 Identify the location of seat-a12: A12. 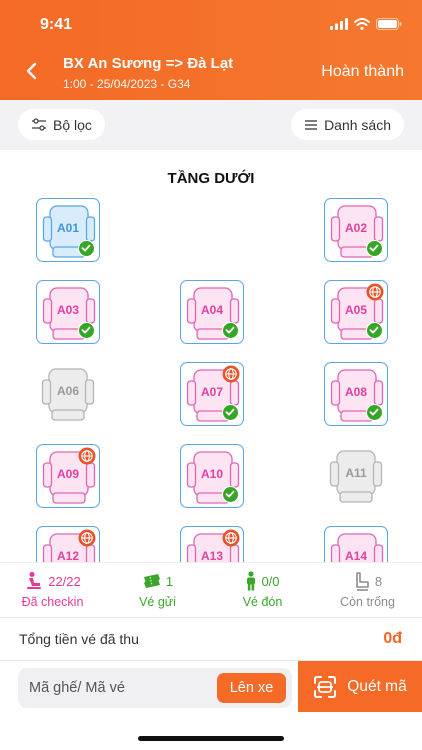
(68, 544).